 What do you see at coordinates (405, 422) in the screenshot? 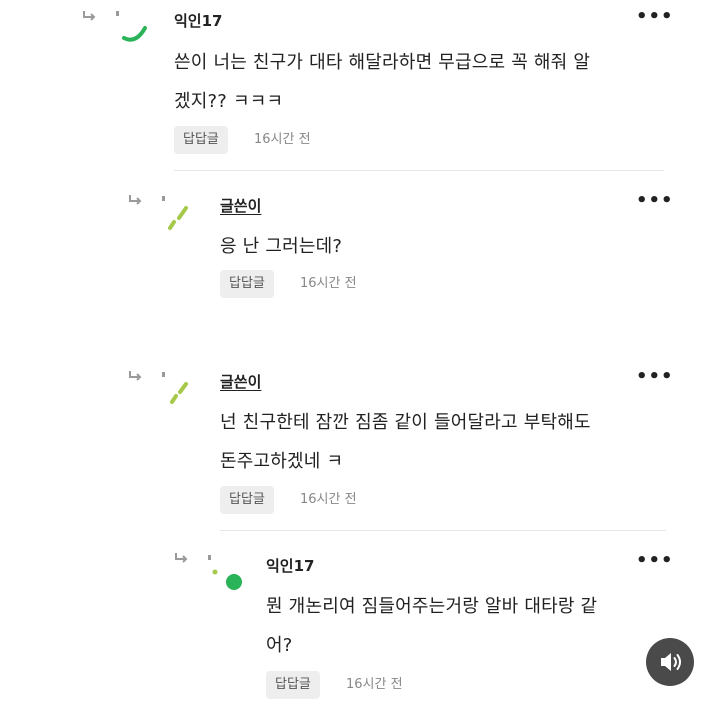
I see `comment-text-line: 넌 친구한테 잠깐 짐좀 같이 들어달라고 부탁해도` at bounding box center [405, 422].